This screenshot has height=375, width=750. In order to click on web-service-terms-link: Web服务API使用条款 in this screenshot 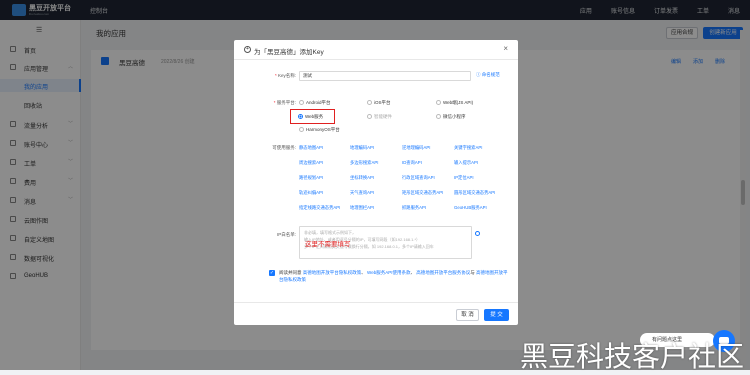, I will do `click(388, 272)`.